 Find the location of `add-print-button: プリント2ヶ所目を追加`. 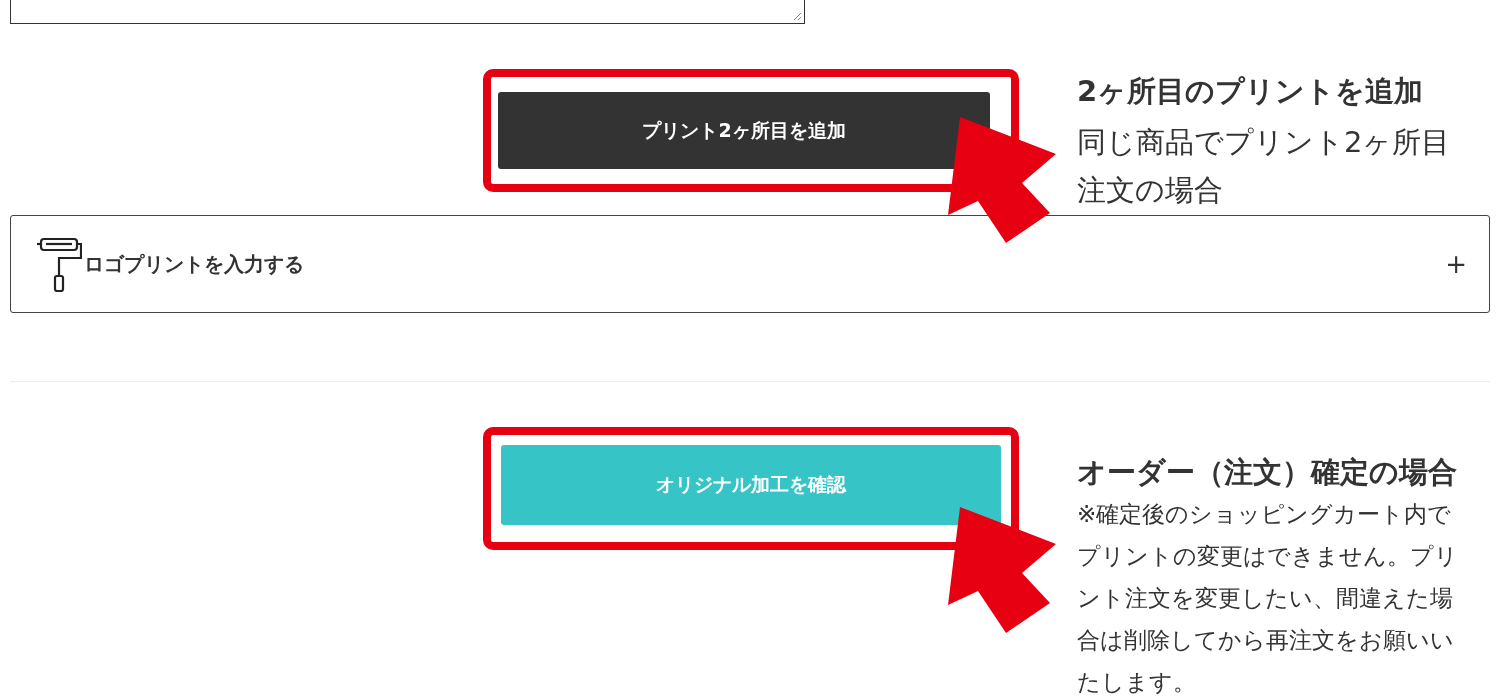

add-print-button: プリント2ヶ所目を追加 is located at coordinates (744, 130).